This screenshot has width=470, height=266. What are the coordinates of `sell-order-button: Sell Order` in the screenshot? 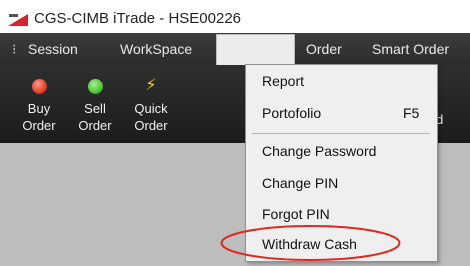 It's located at (95, 104).